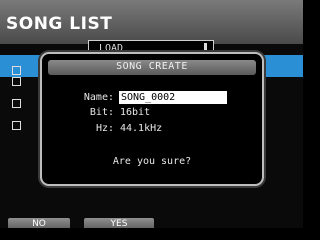 The height and width of the screenshot is (240, 320). Describe the element at coordinates (135, 112) in the screenshot. I see `bit-value: 16bit` at that location.